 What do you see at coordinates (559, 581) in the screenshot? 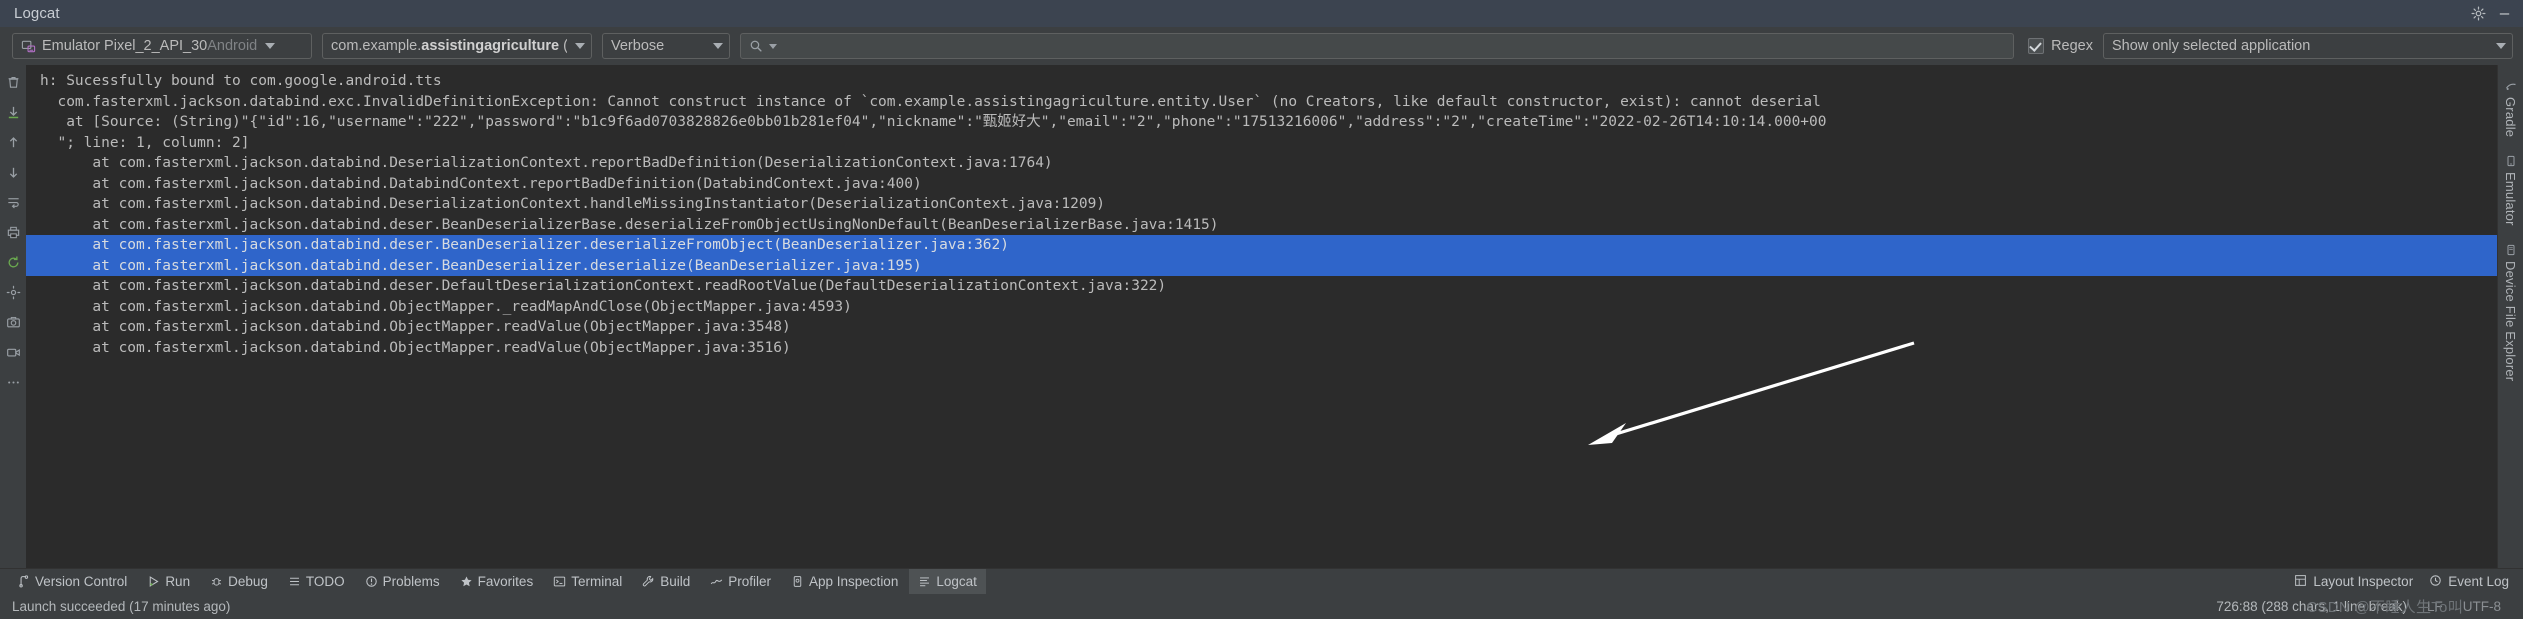
I see `terminal-icon` at bounding box center [559, 581].